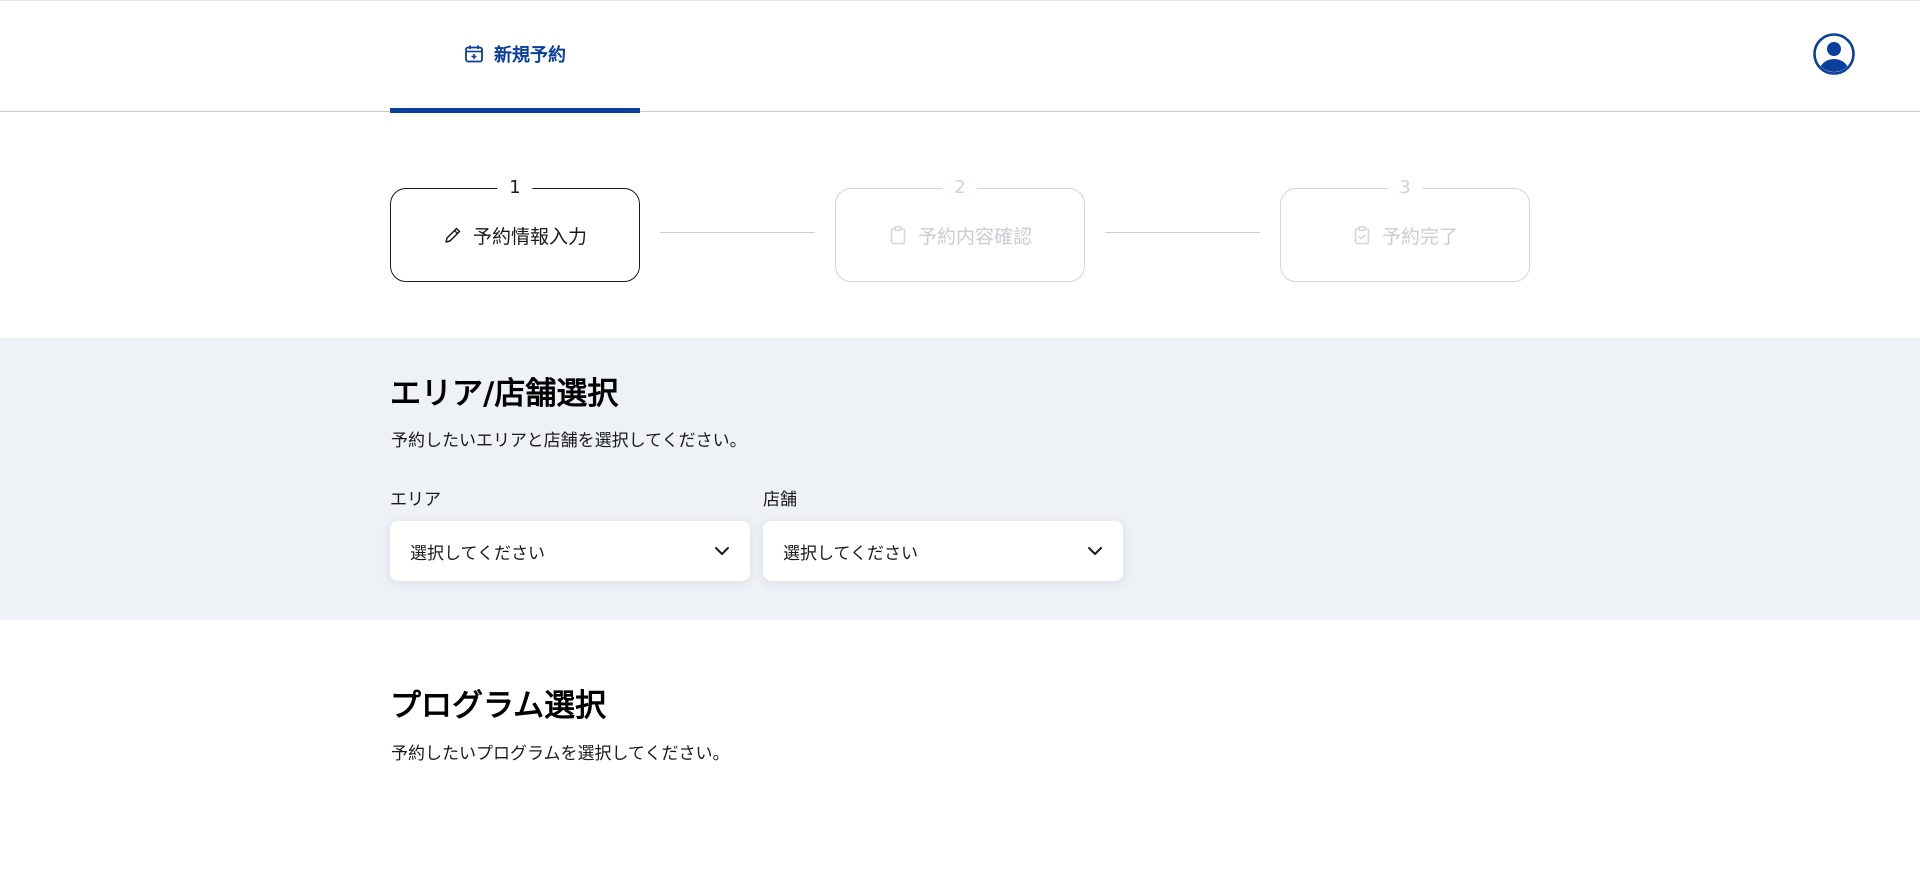 This screenshot has height=869, width=1920. What do you see at coordinates (415, 500) in the screenshot?
I see `area-field-label: エリア` at bounding box center [415, 500].